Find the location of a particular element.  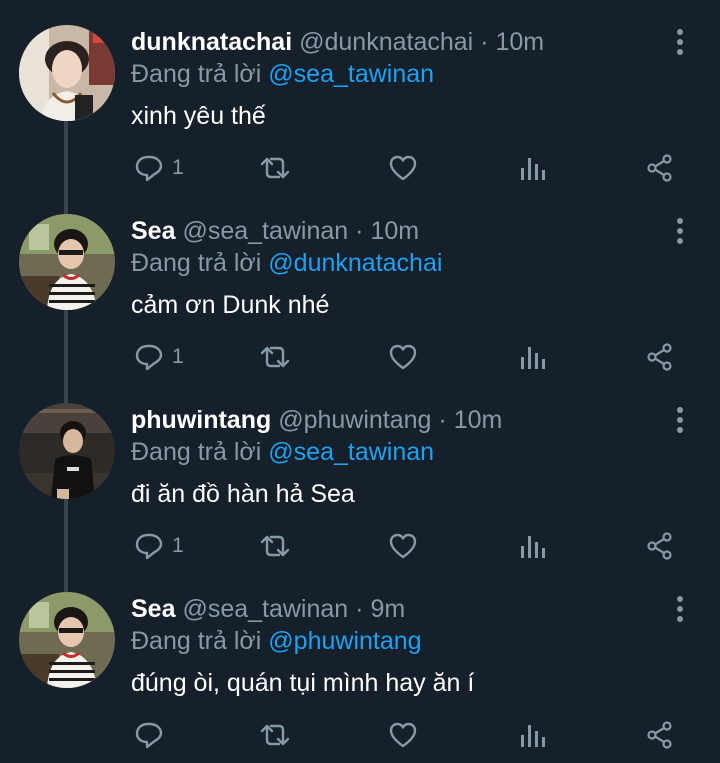

action-bar is located at coordinates (360, 735).